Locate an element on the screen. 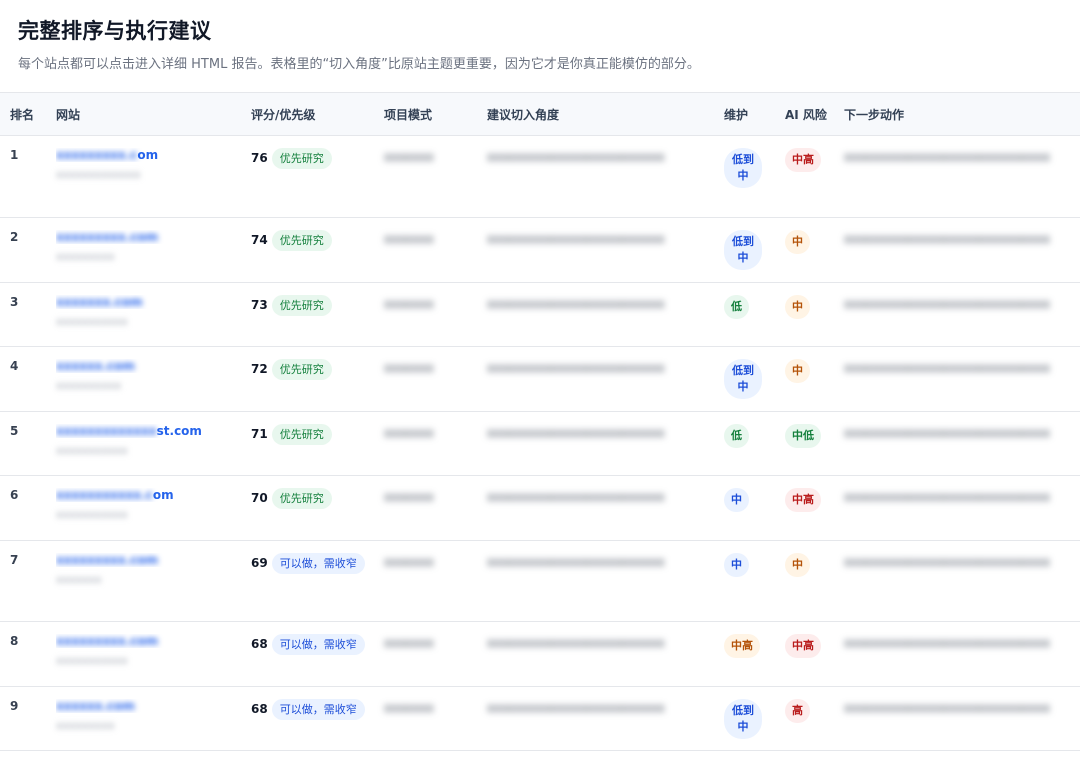 Image resolution: width=1080 pixels, height=757 pixels. rank-number: 6 is located at coordinates (14, 495).